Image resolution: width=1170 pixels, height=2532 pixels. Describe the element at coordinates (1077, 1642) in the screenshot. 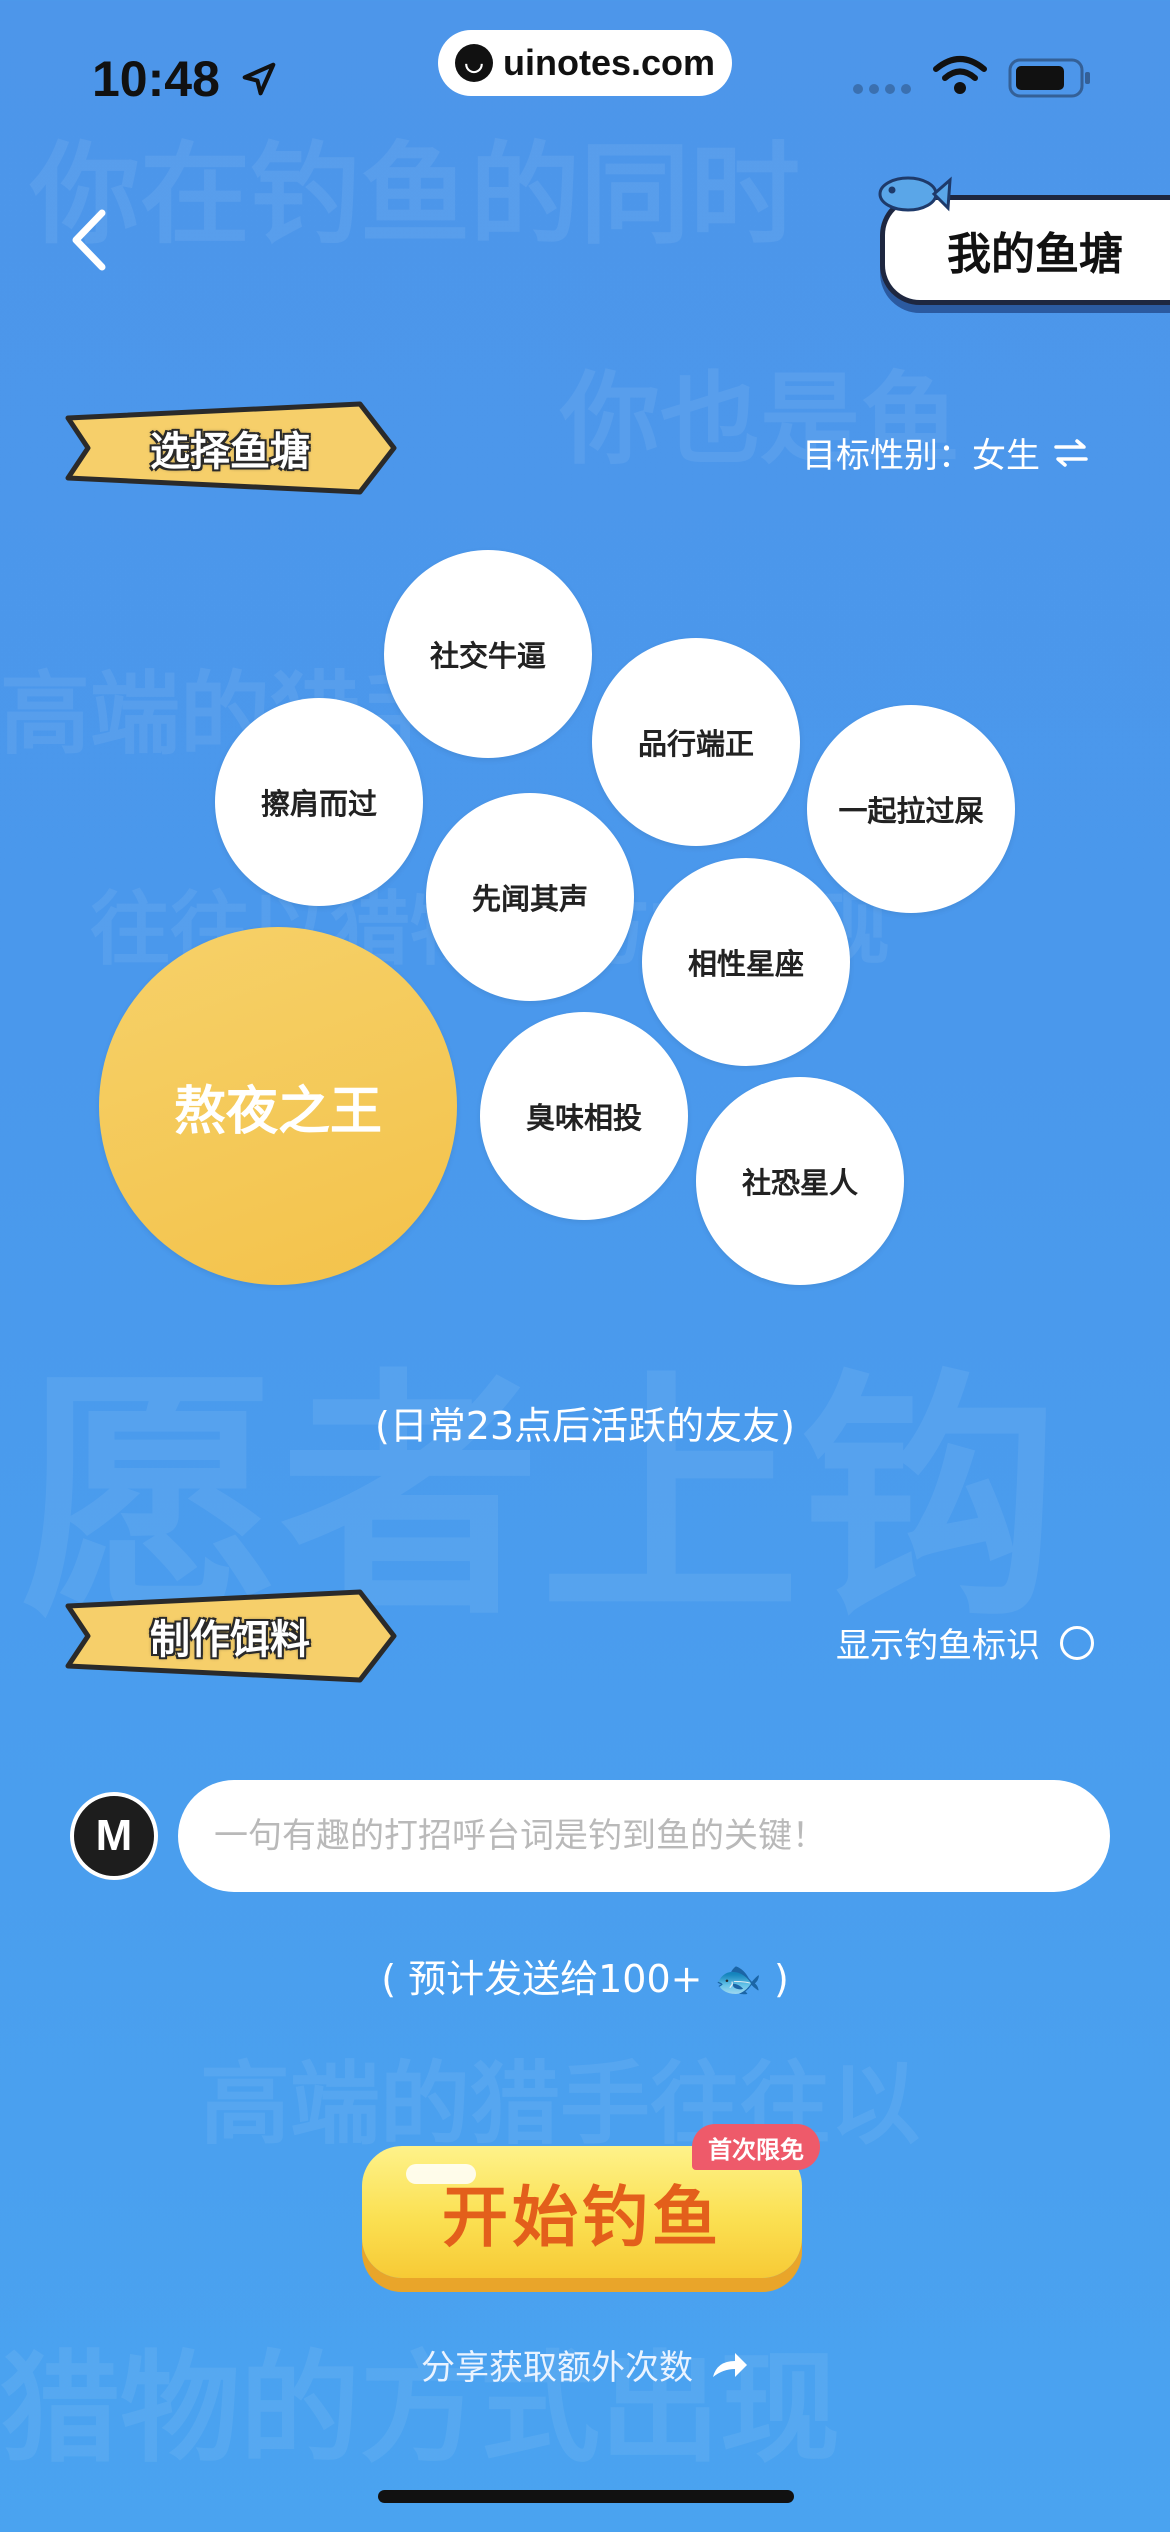

I see `radio-circle-icon` at that location.